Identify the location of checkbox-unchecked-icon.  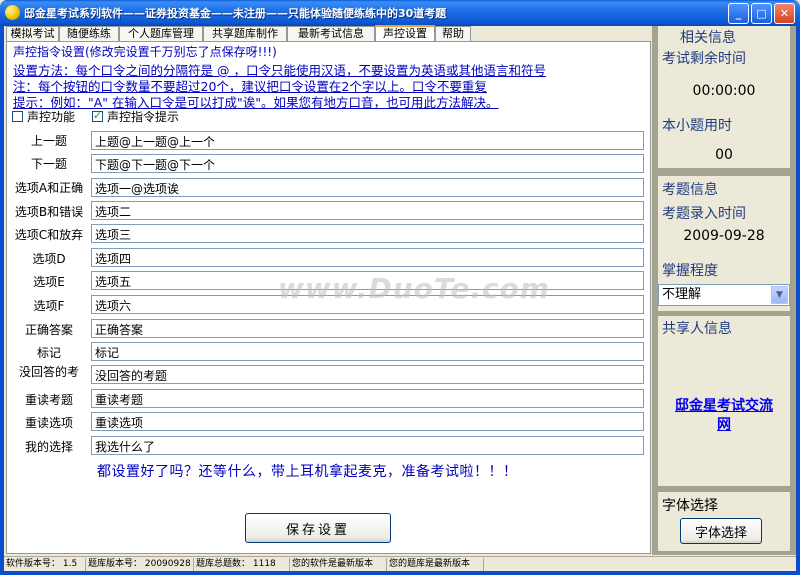
(17, 116).